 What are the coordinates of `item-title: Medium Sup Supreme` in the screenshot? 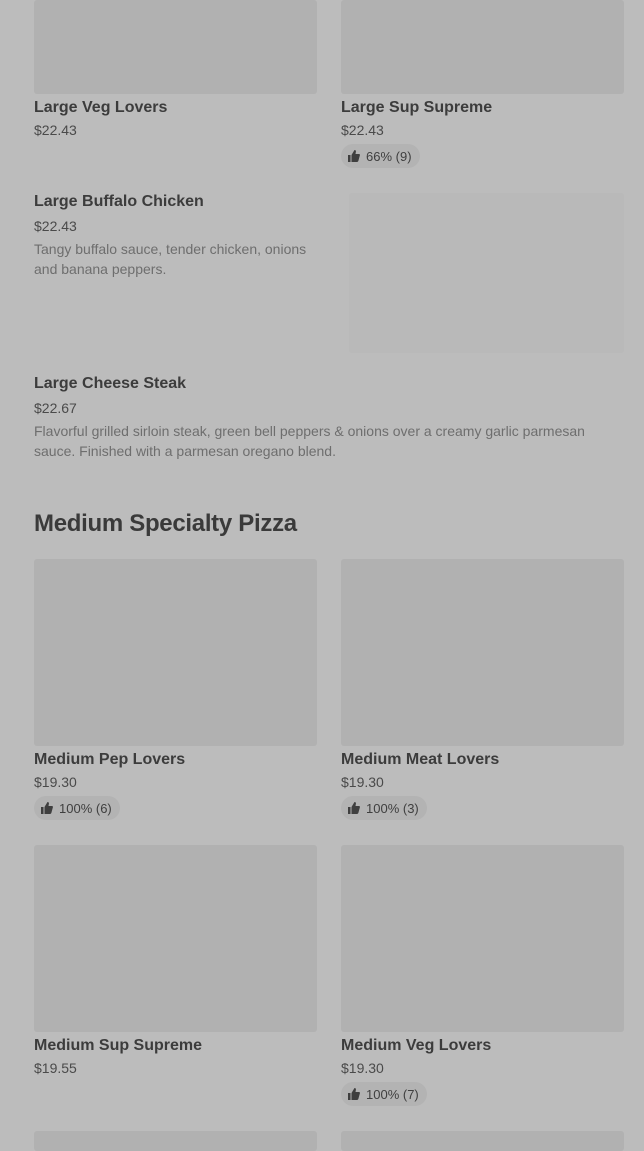 It's located at (118, 1045).